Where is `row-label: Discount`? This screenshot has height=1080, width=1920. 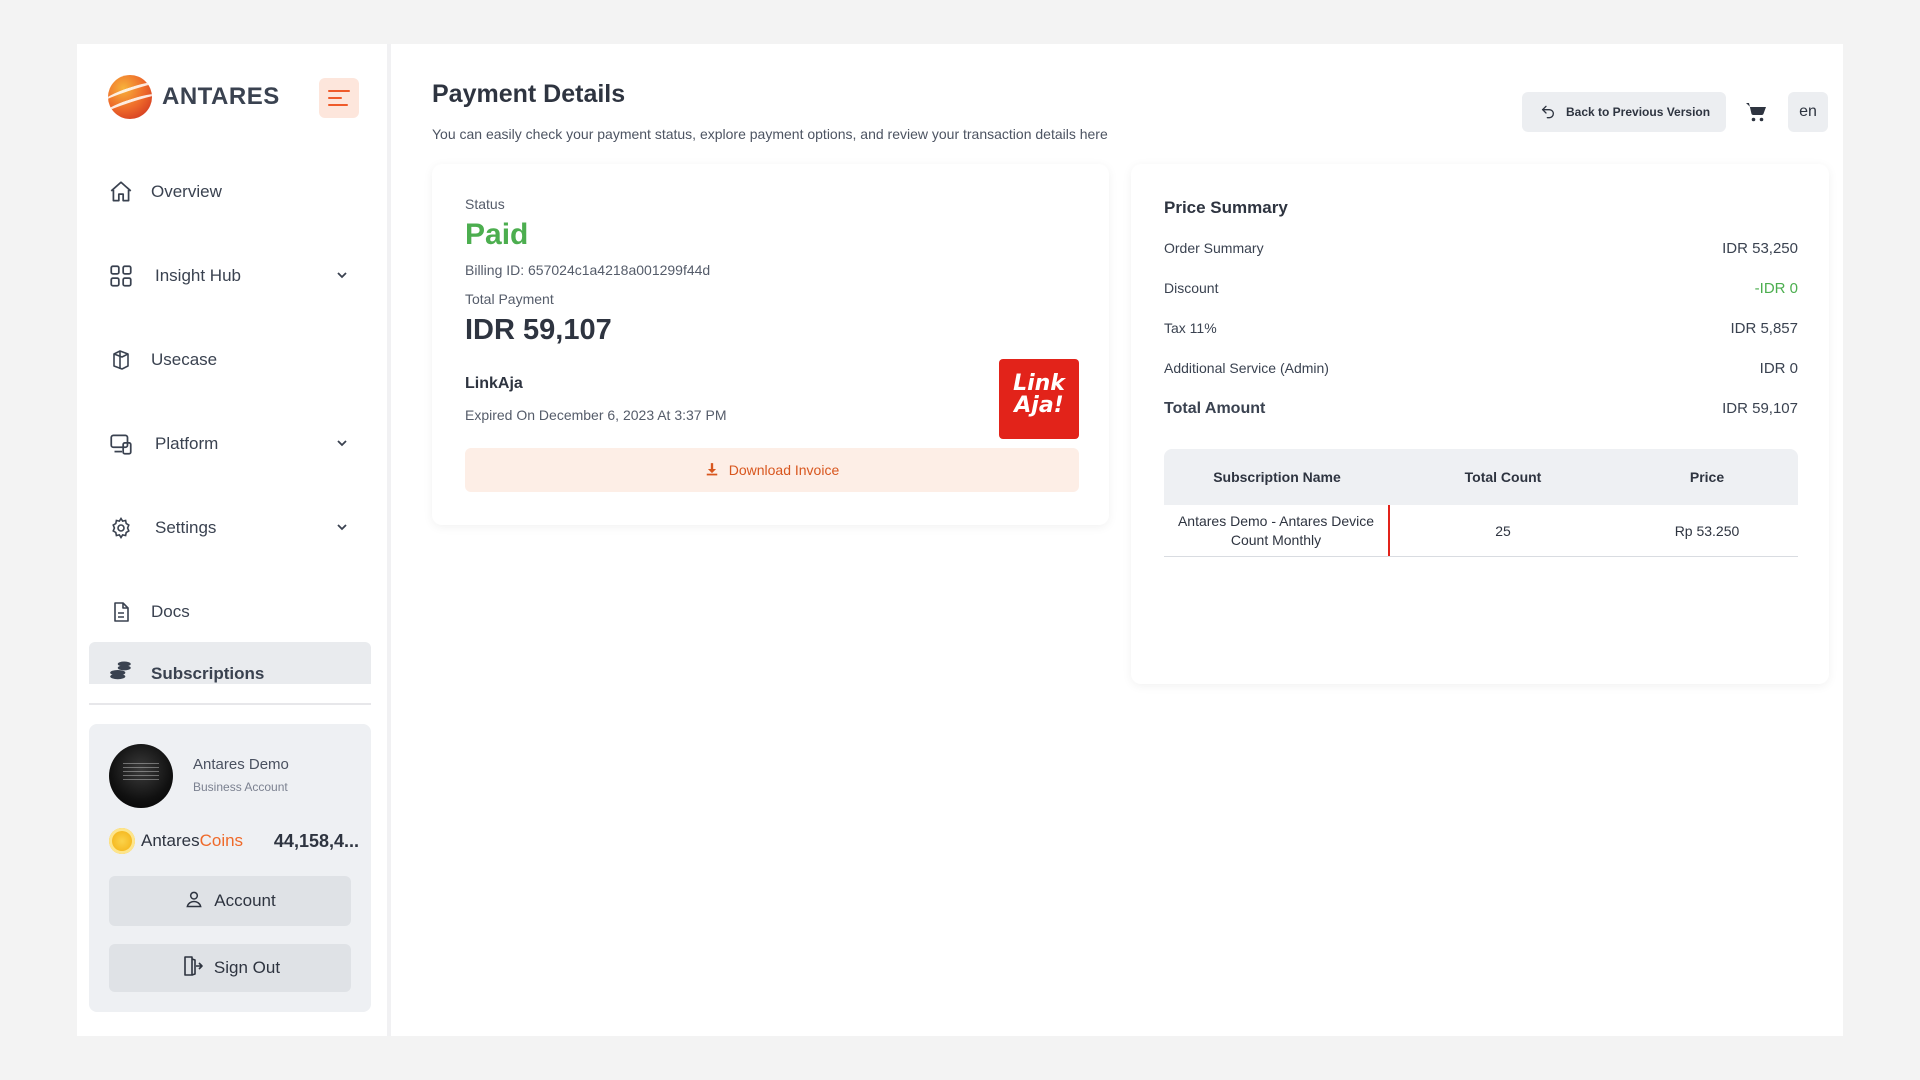
row-label: Discount is located at coordinates (1191, 288).